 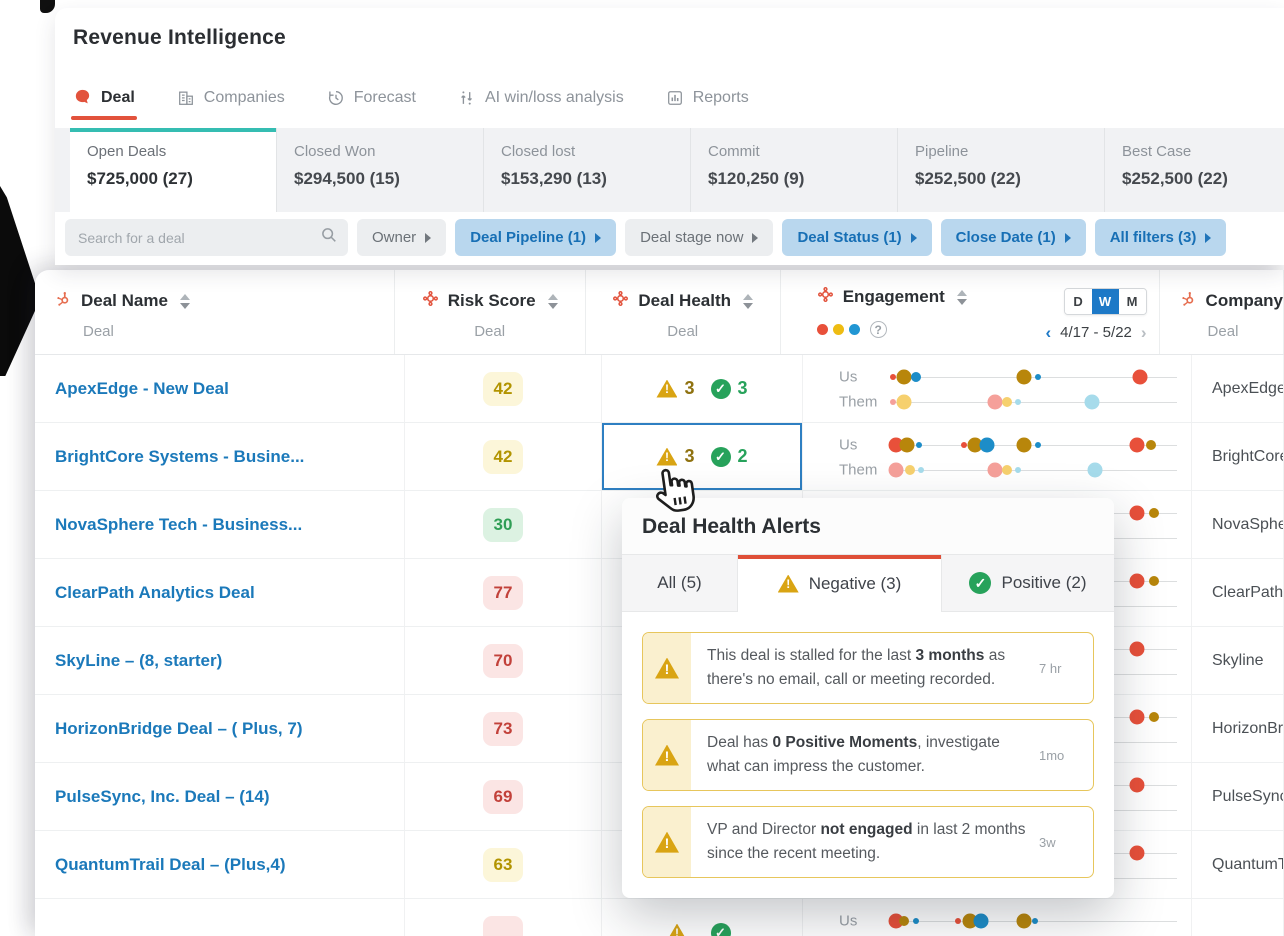 I want to click on summary-card-best-case: Best Case $252,500 (22), so click(x=1194, y=170).